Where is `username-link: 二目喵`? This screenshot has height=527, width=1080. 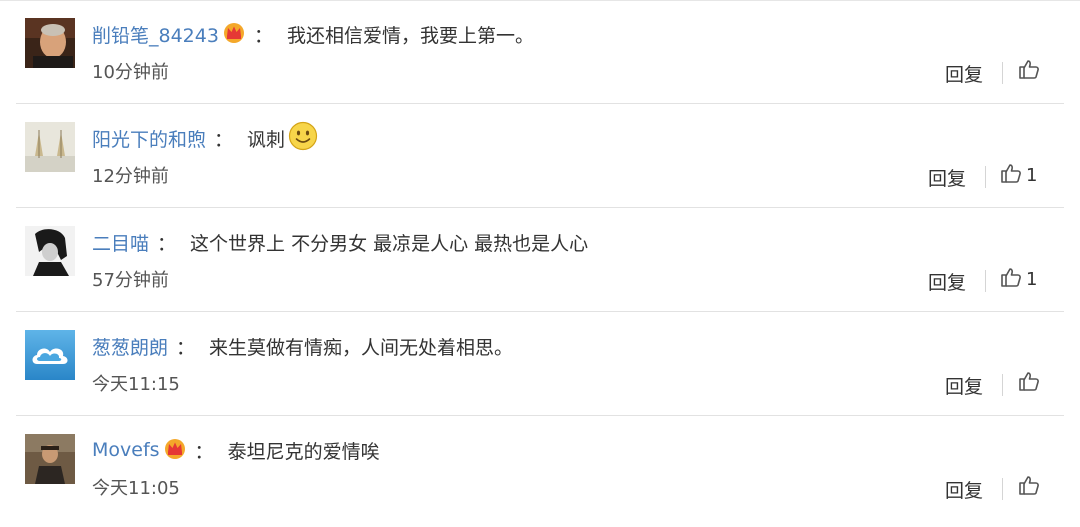
username-link: 二目喵 is located at coordinates (120, 242).